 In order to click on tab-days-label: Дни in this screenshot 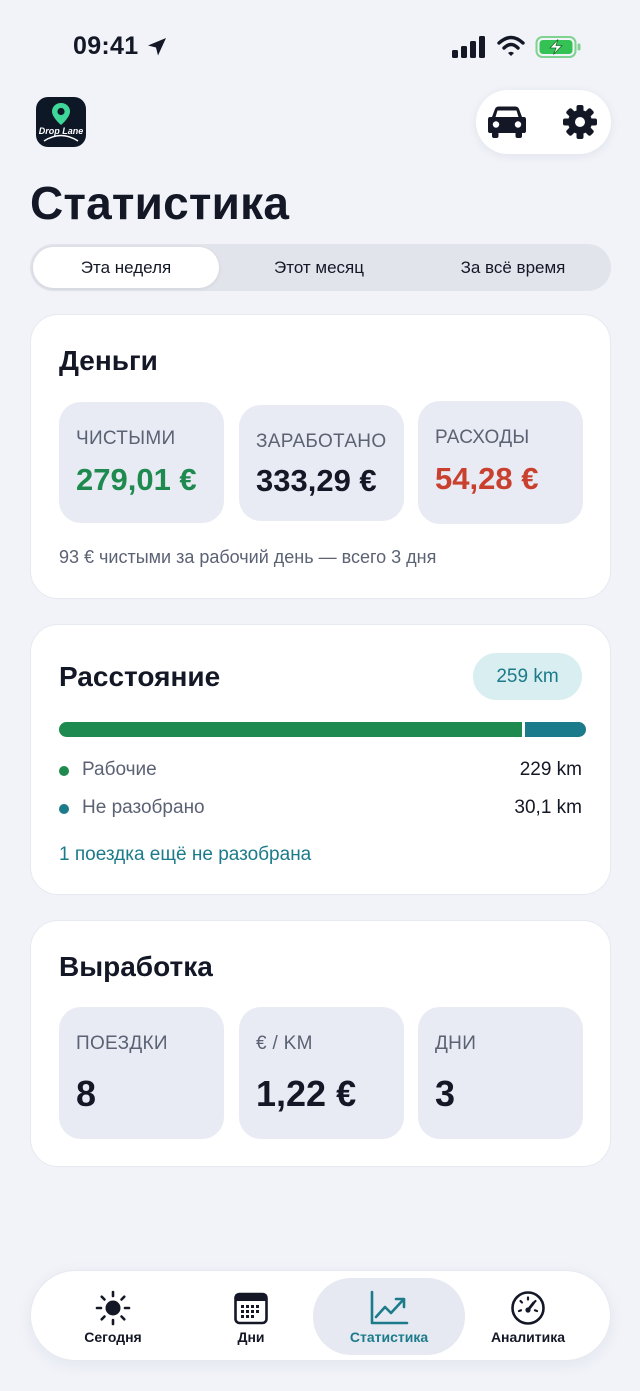, I will do `click(251, 1337)`.